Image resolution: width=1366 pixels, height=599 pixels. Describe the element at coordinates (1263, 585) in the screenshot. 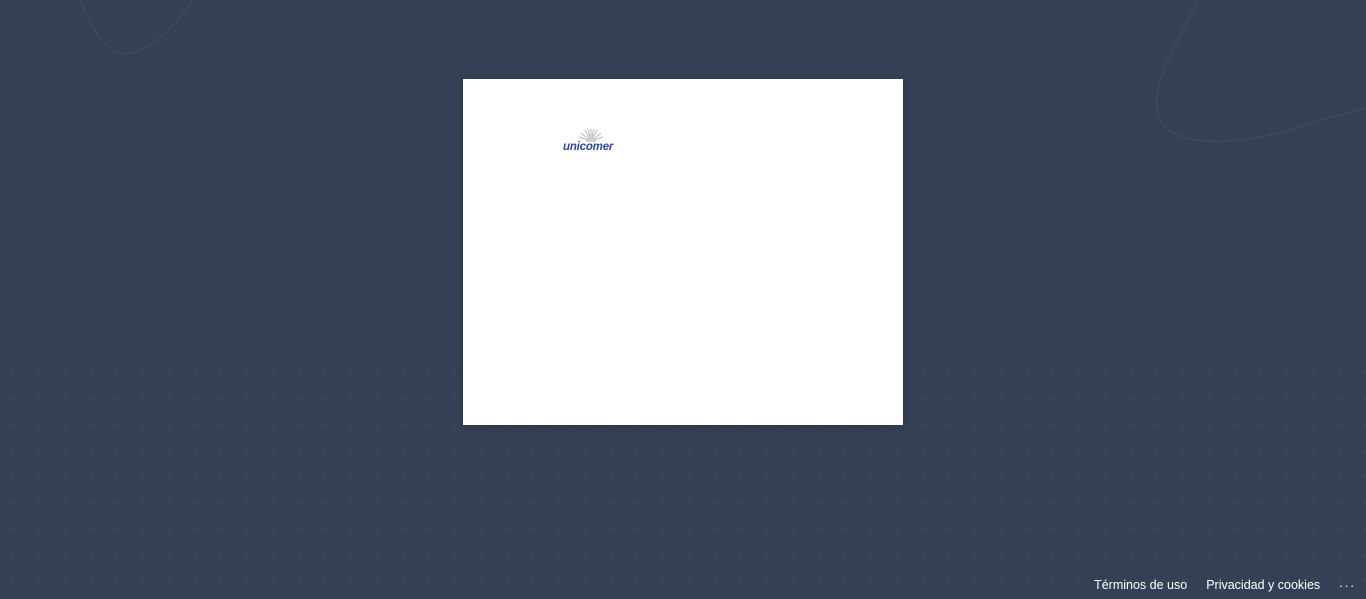

I see `privacy-and-cookies-link: Privacidad y cookies` at that location.